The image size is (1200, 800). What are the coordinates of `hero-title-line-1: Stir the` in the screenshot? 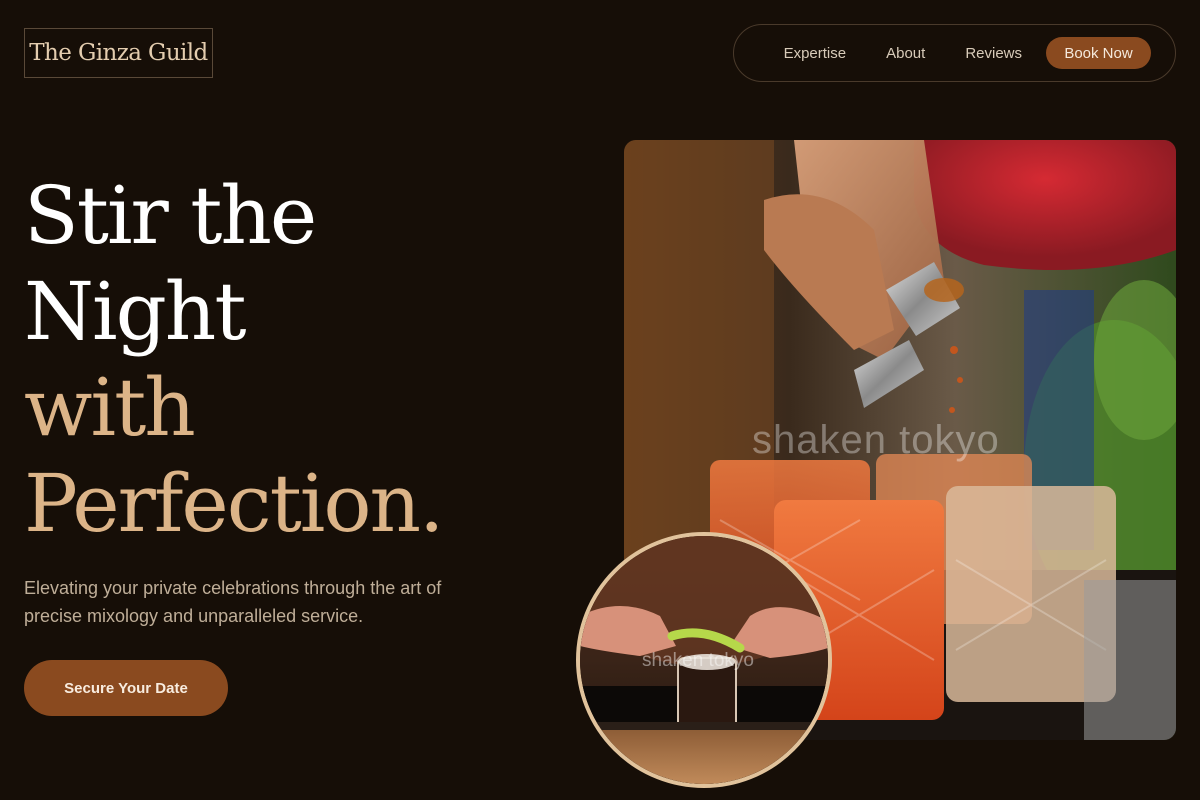 It's located at (170, 215).